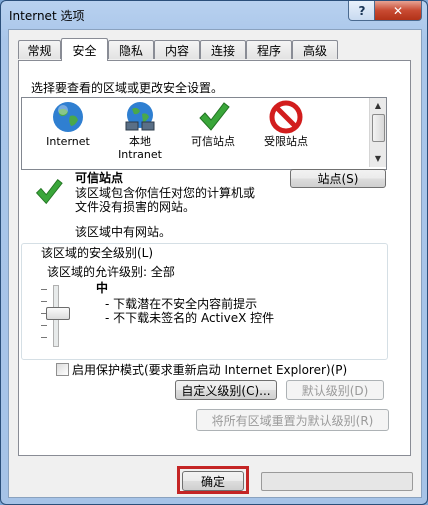 This screenshot has width=428, height=505. What do you see at coordinates (102, 288) in the screenshot?
I see `security-level-name: 中` at bounding box center [102, 288].